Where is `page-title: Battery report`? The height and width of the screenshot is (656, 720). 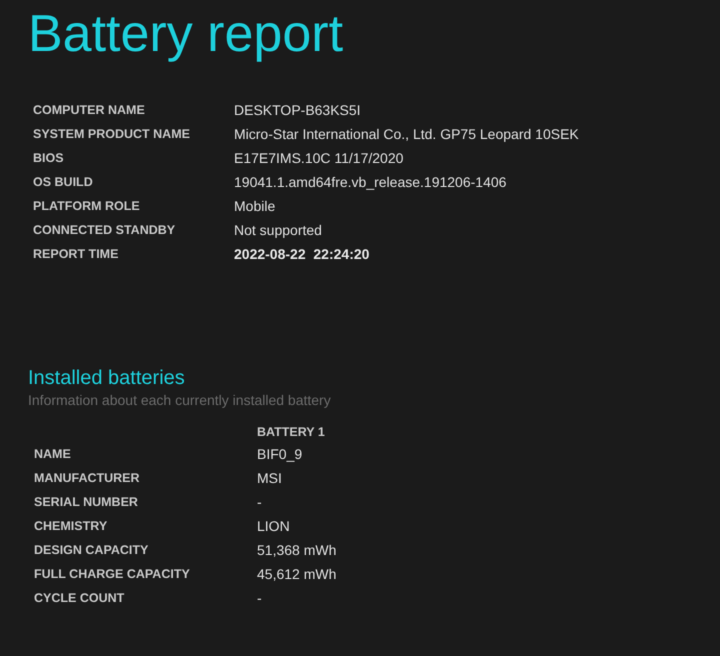
page-title: Battery report is located at coordinates (186, 34).